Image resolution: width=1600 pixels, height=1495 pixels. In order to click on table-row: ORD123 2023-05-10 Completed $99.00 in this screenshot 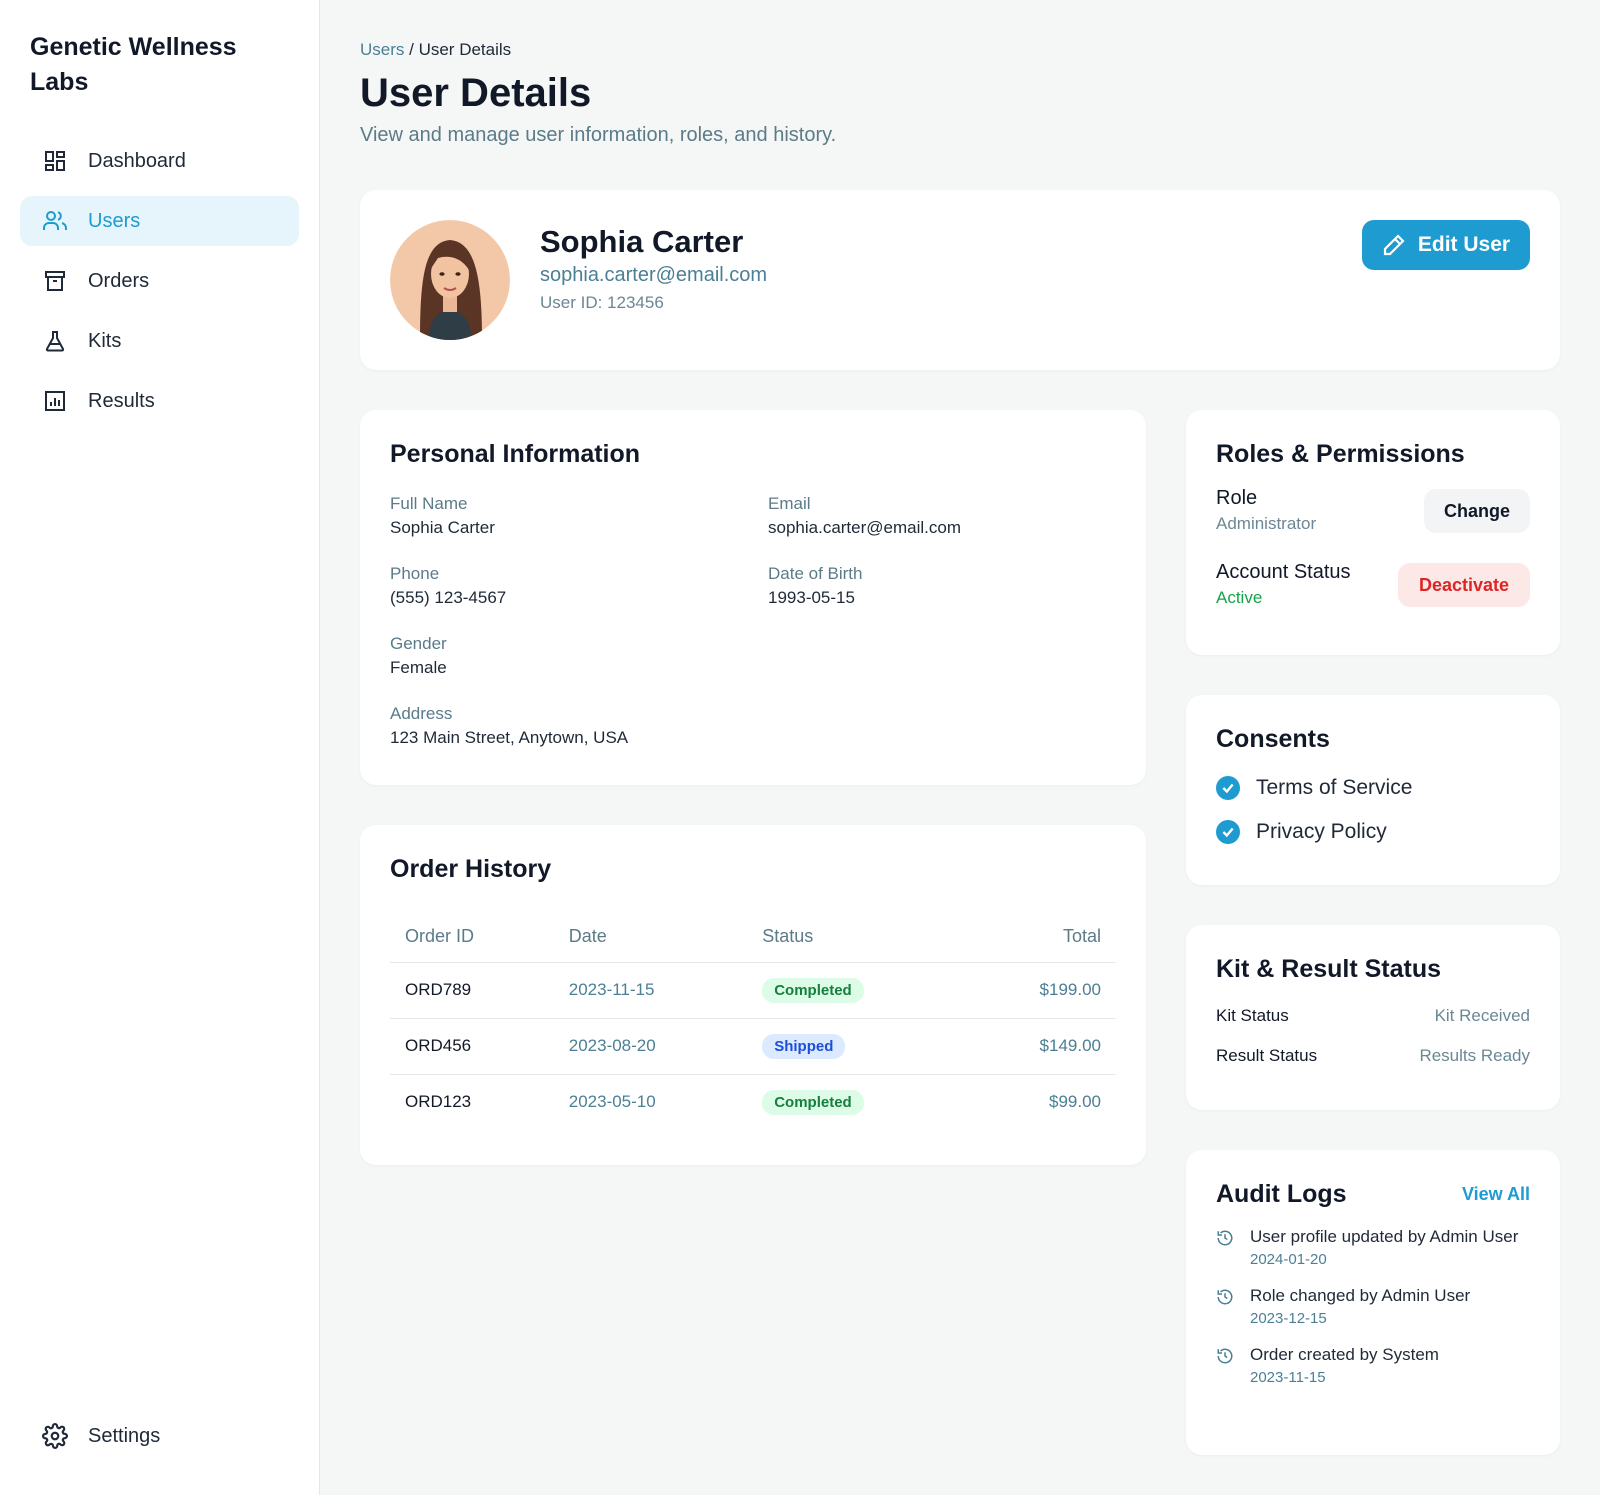, I will do `click(753, 1102)`.